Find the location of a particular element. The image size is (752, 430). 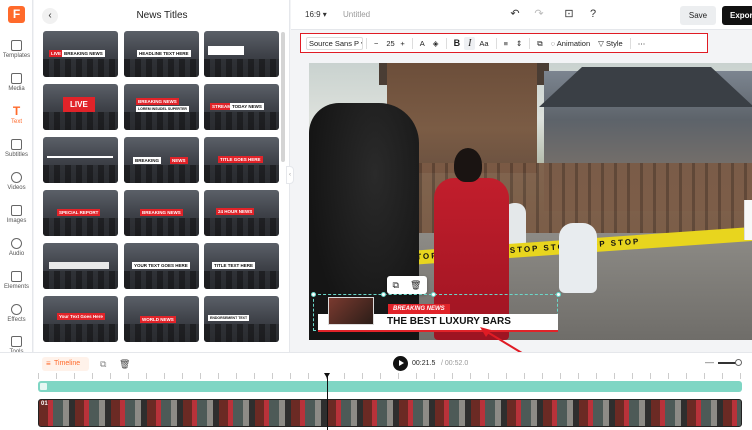

screenshot-icon: ⊡ is located at coordinates (569, 14).